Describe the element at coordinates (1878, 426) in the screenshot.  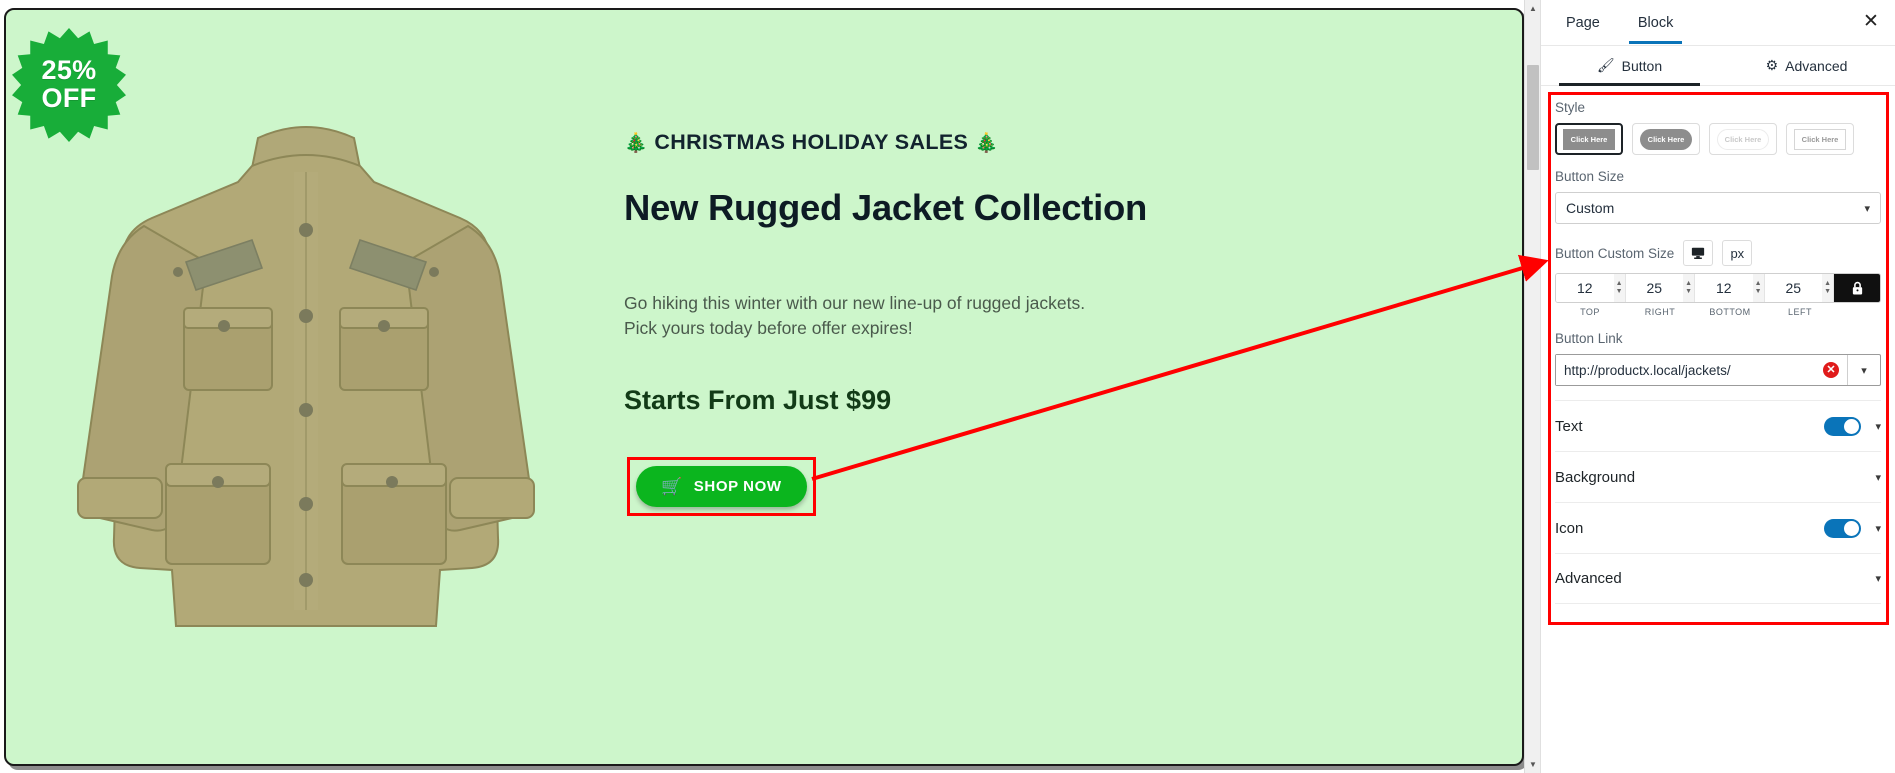
I see `chevron-down-icon-text: ▾` at that location.